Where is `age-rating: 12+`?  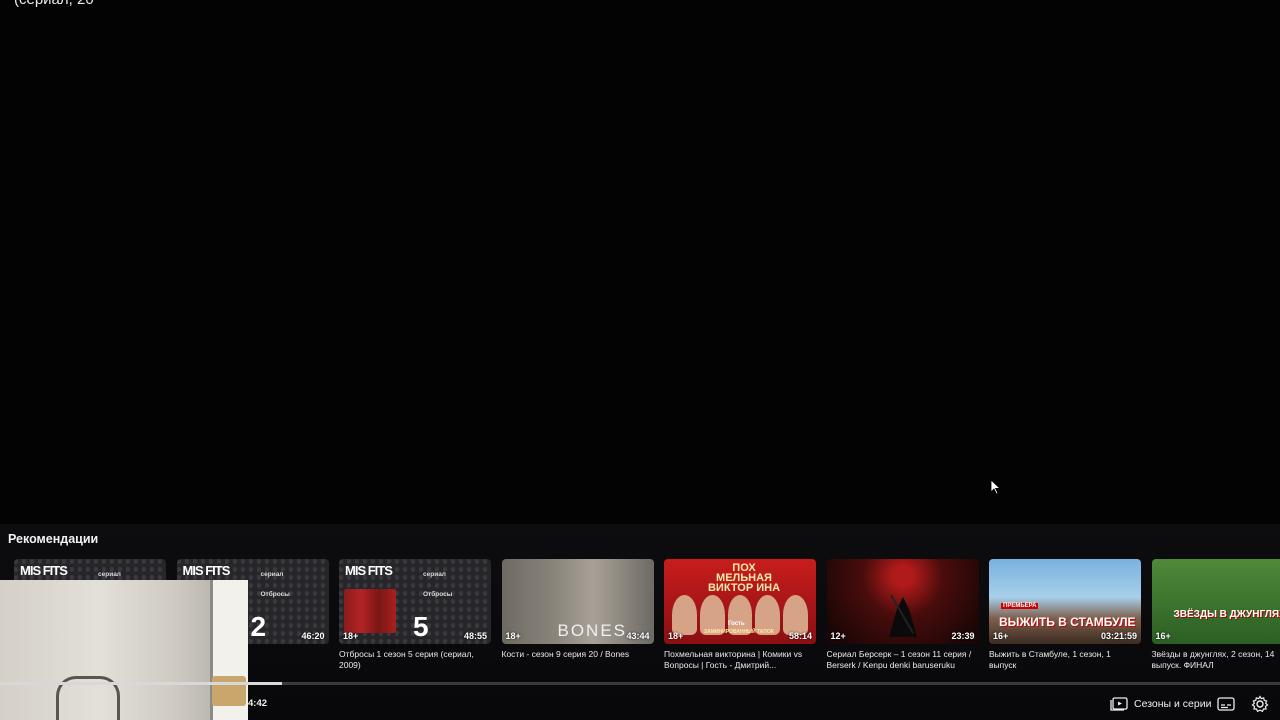
age-rating: 12+ is located at coordinates (838, 636).